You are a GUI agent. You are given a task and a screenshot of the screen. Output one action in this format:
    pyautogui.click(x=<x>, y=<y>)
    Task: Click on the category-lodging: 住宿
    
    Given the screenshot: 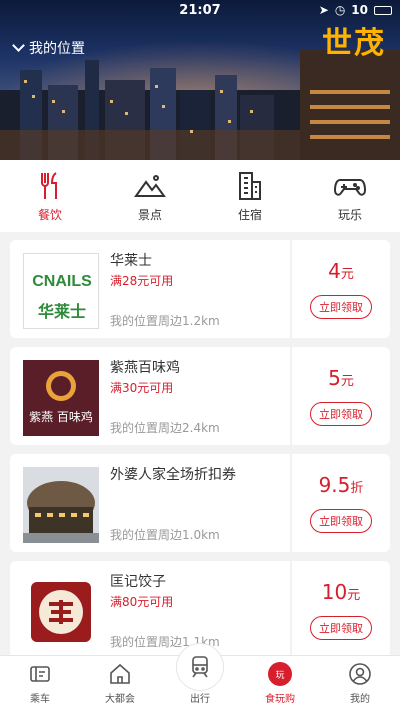 What is the action you would take?
    pyautogui.click(x=250, y=196)
    